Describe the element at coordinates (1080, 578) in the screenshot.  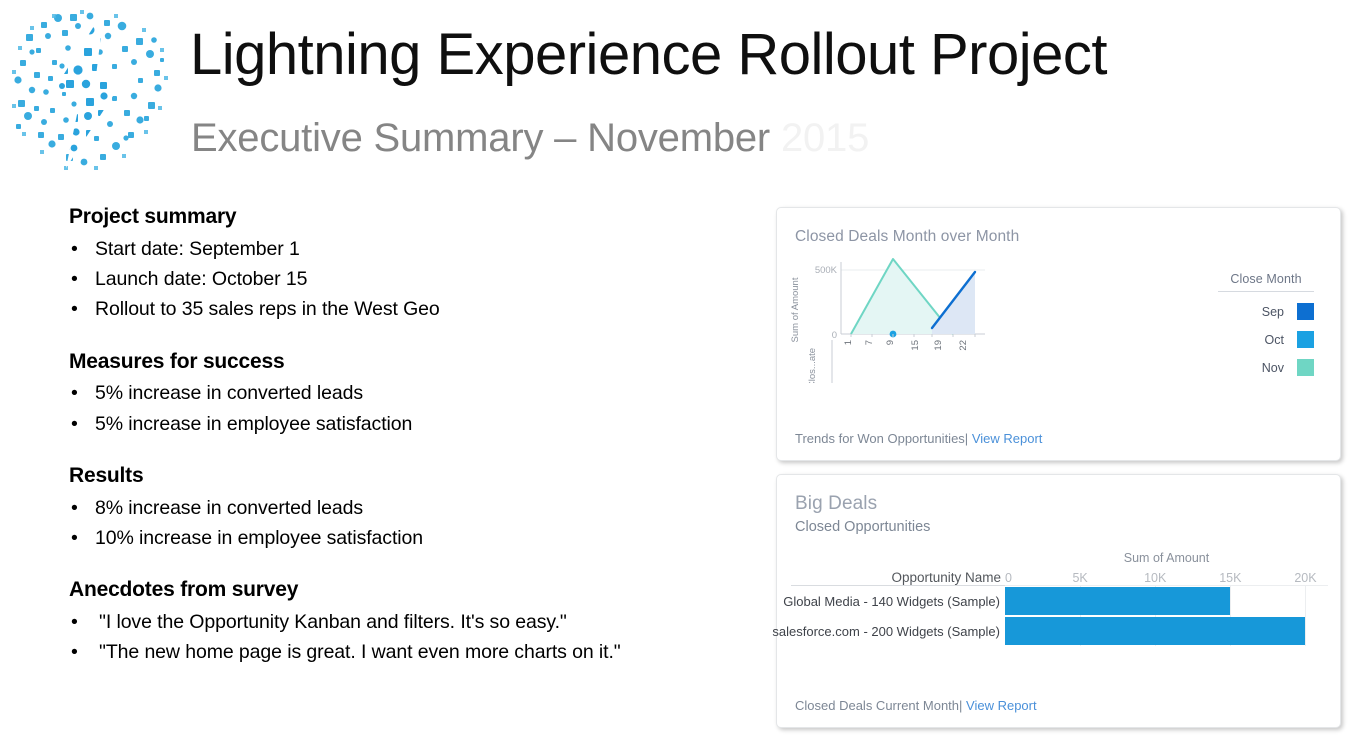
I see `x-tick-5k: 5K` at that location.